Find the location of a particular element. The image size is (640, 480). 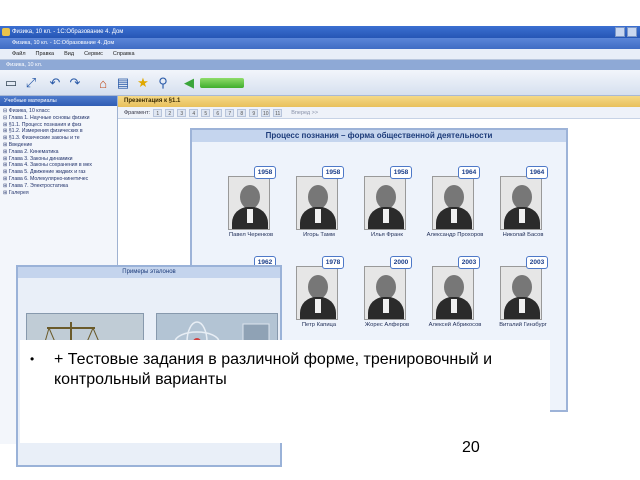

menu-view: Вид is located at coordinates (69, 54).